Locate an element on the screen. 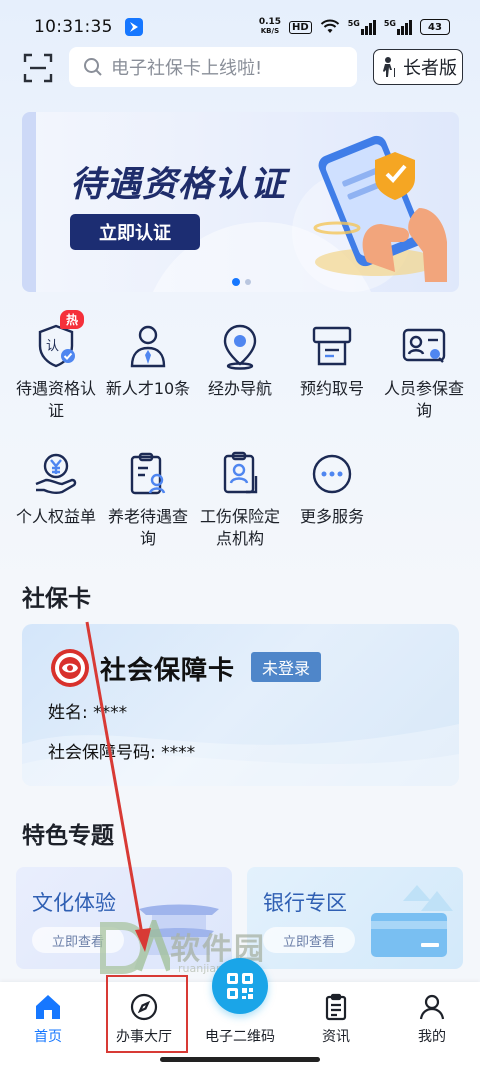 Image resolution: width=480 pixels, height=1072 pixels. service-label: 个人权益单 is located at coordinates (55, 516).